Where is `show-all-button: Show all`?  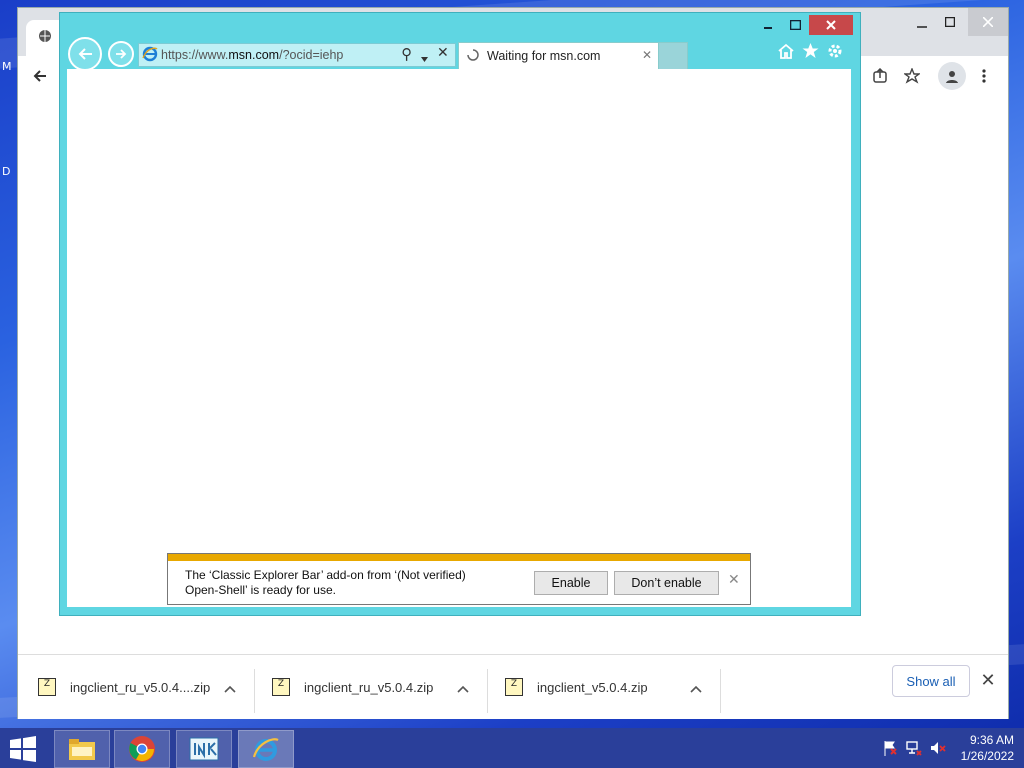
show-all-button: Show all is located at coordinates (931, 681).